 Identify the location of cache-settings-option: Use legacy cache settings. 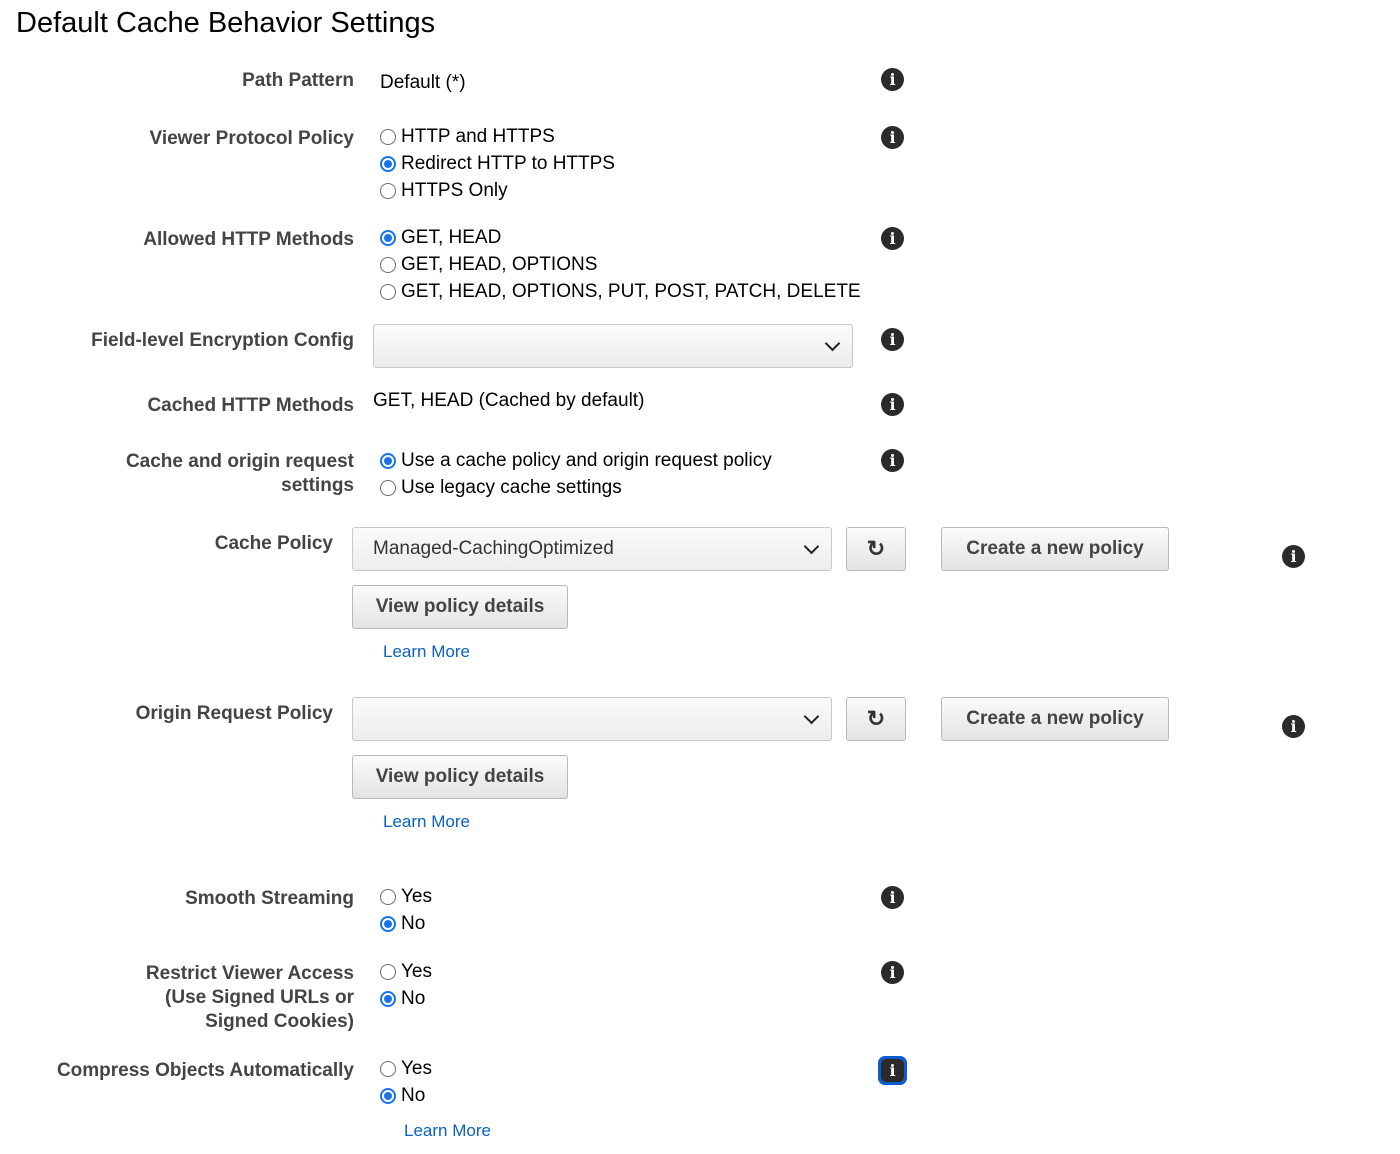
(501, 488).